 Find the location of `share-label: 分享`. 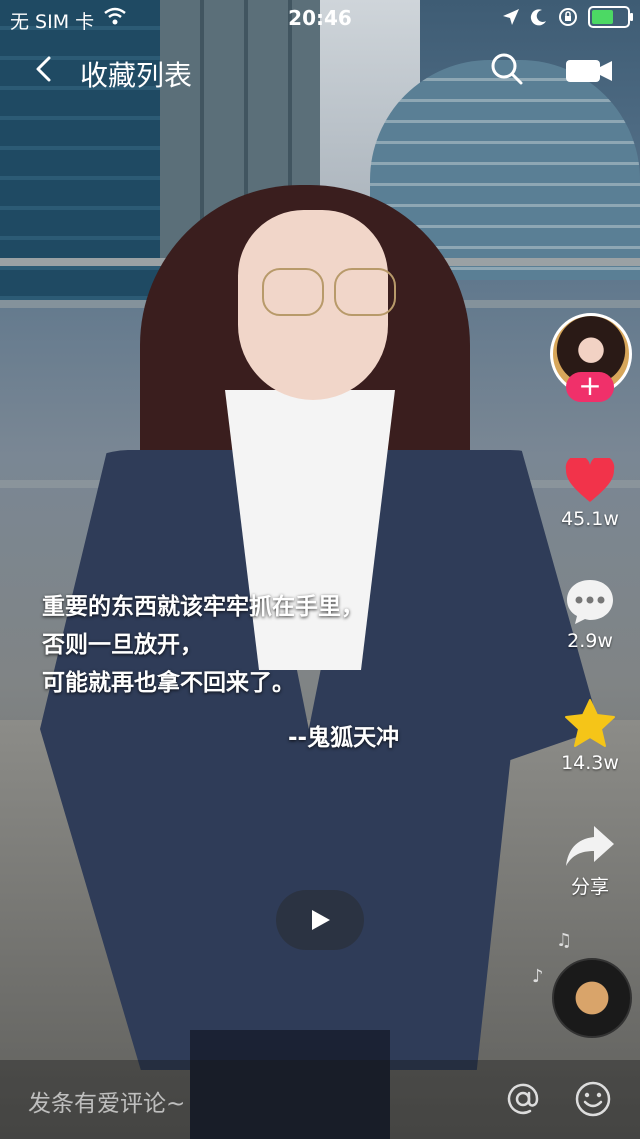

share-label: 分享 is located at coordinates (589, 887).